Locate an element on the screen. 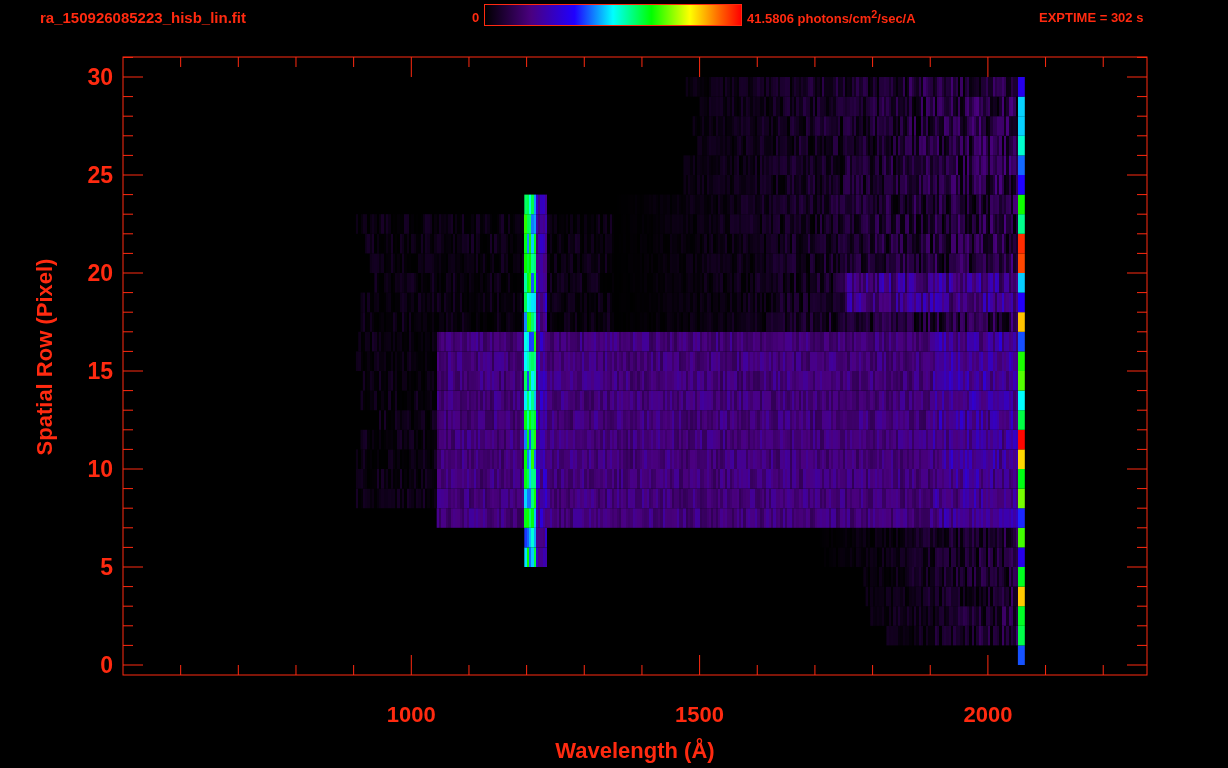  x-tick-label: 1500 is located at coordinates (700, 714).